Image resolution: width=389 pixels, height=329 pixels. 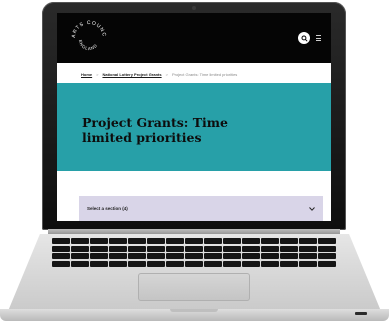 I want to click on breadcrumb-home-link: Home, so click(x=86, y=74).